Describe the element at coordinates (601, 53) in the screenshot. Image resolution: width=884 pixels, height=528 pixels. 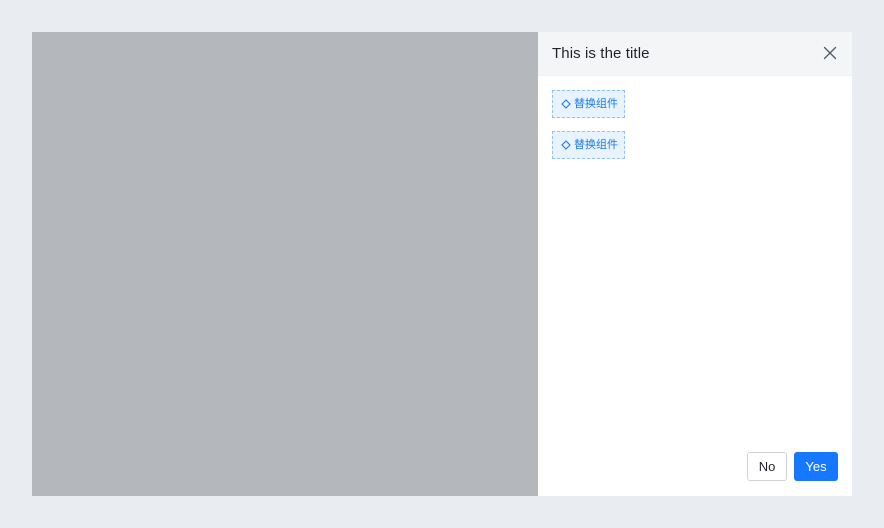
I see `drawer-title: This is the title` at that location.